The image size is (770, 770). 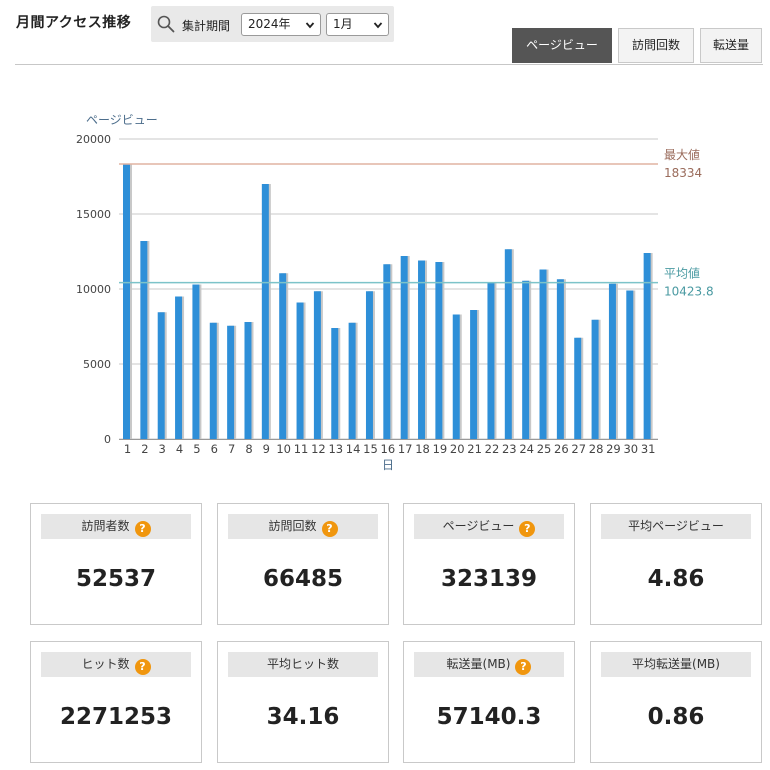 I want to click on period-filter: 集計期間 2024年 1月, so click(x=272, y=24).